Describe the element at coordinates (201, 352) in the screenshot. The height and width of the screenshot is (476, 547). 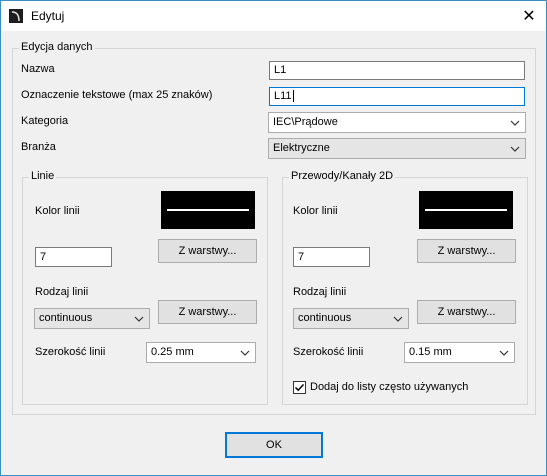
I see `linie-szerokosc-select: 0.25 mm` at that location.